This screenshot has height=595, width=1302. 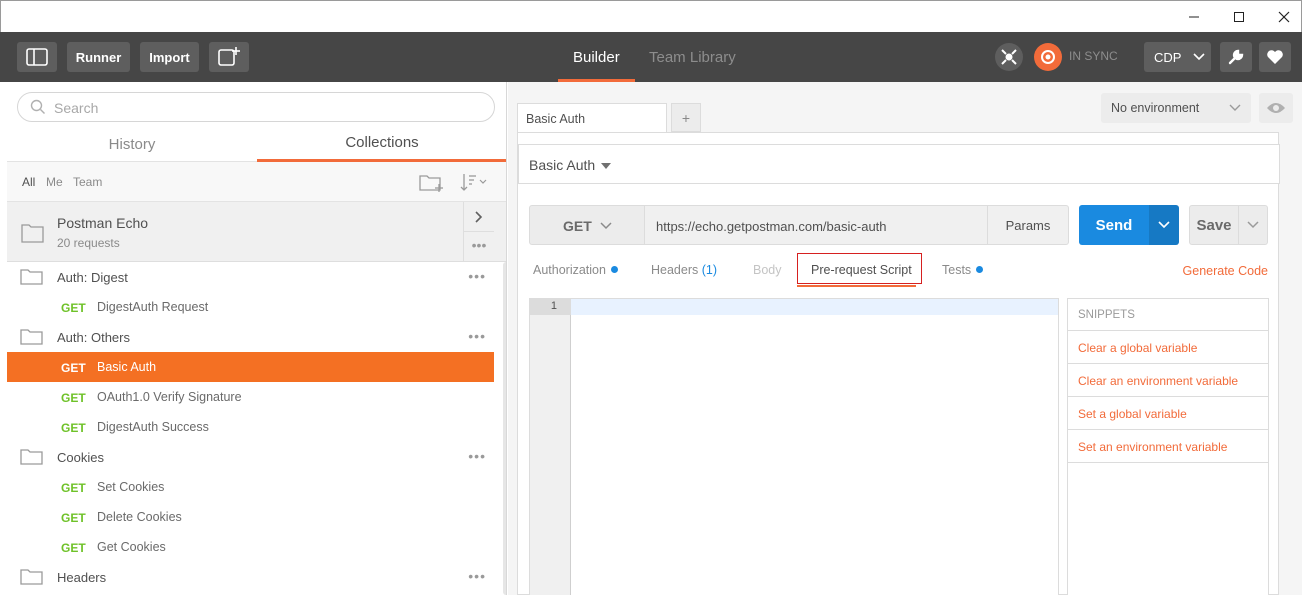 What do you see at coordinates (93, 337) in the screenshot?
I see `folder-label: Auth: Others` at bounding box center [93, 337].